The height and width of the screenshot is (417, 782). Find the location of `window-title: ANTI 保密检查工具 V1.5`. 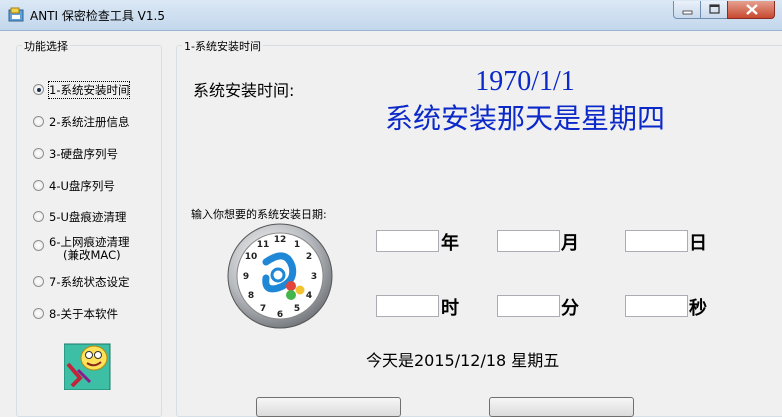

window-title: ANTI 保密检查工具 V1.5 is located at coordinates (97, 16).